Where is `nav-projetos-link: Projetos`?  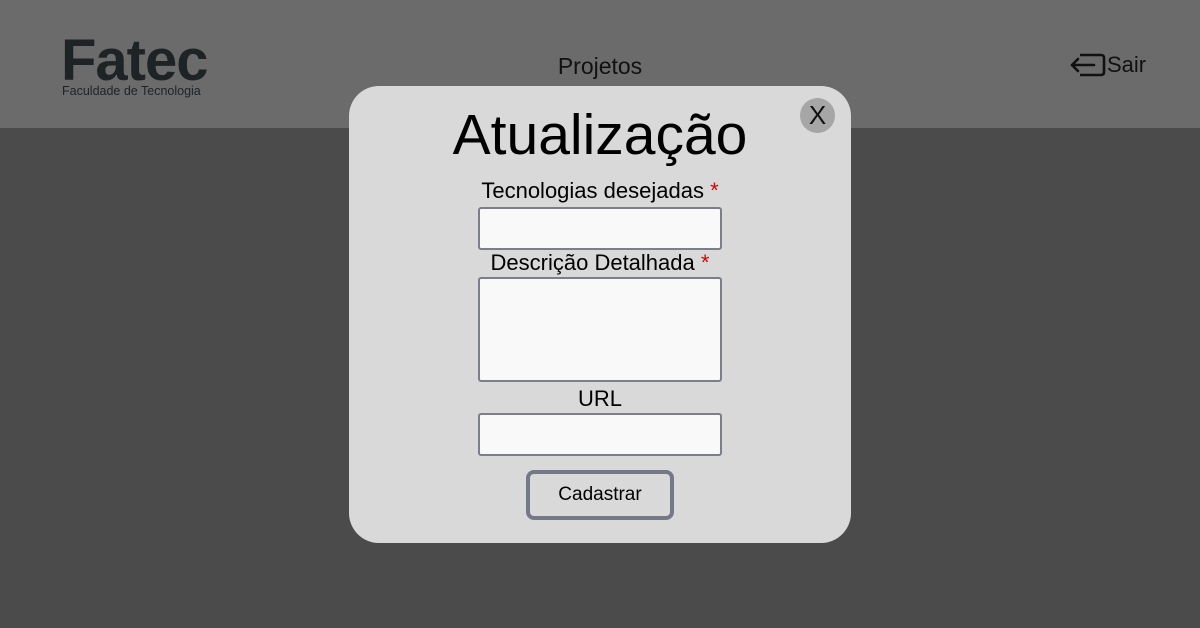 nav-projetos-link: Projetos is located at coordinates (600, 66).